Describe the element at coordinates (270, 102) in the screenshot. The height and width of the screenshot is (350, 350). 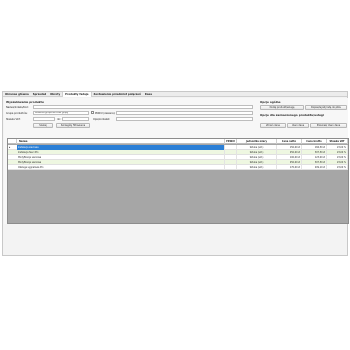
I see `options-section-title: Opcje ogólne` at that location.